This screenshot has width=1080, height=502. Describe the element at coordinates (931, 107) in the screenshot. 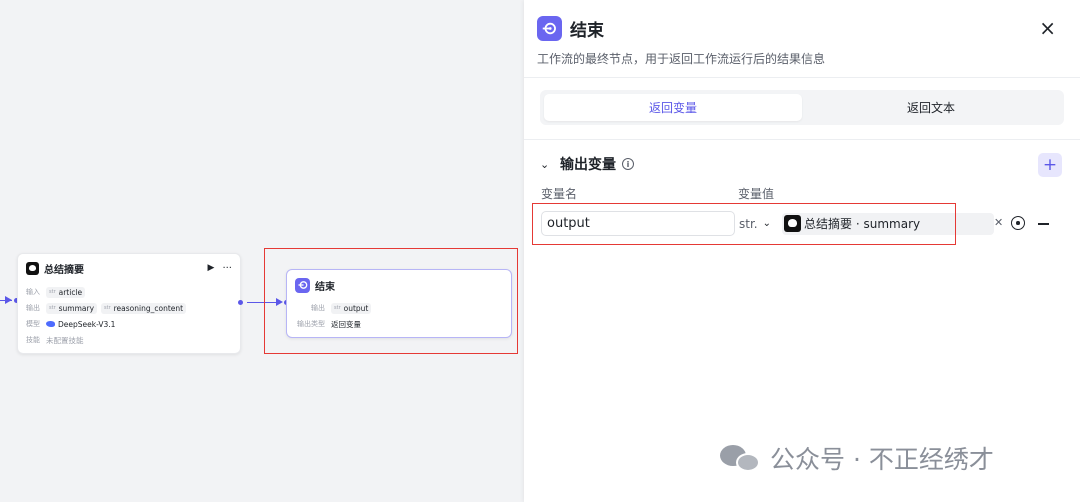

I see `tab-return-text: 返回文本` at that location.